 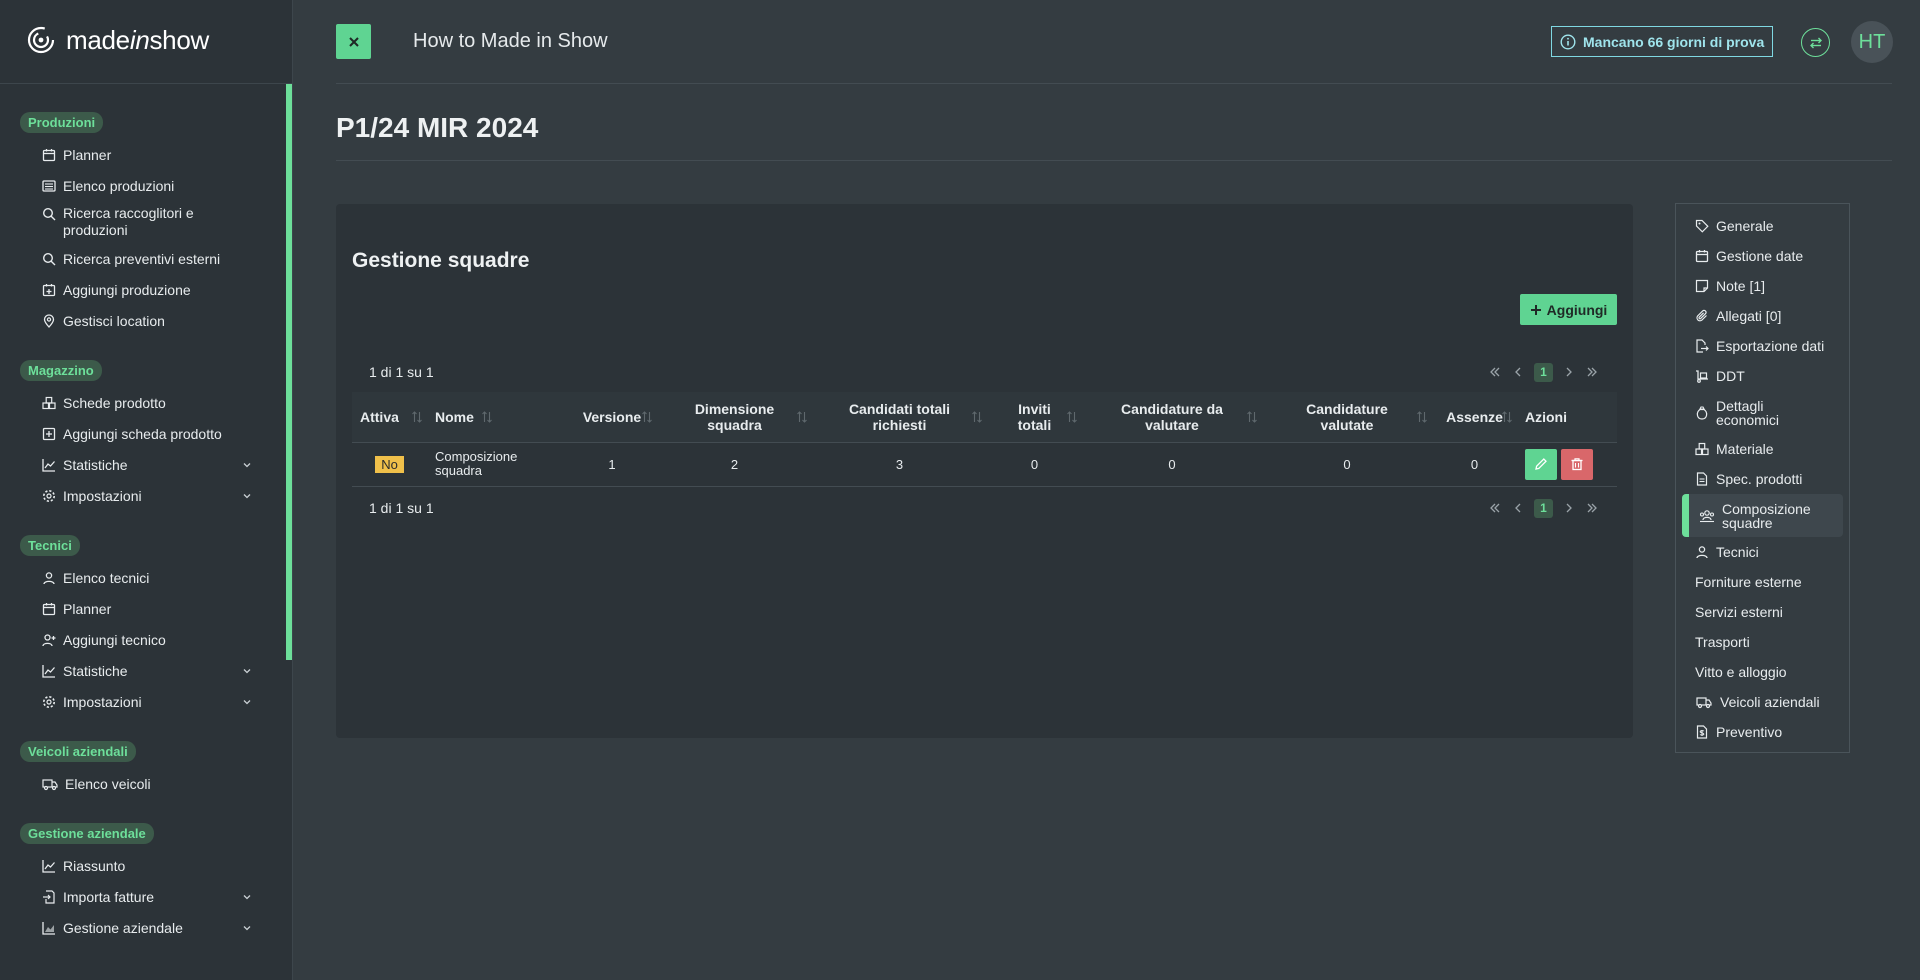 What do you see at coordinates (140, 927) in the screenshot?
I see `sidebar-item-gestione-aziendale: Gestione aziendale` at bounding box center [140, 927].